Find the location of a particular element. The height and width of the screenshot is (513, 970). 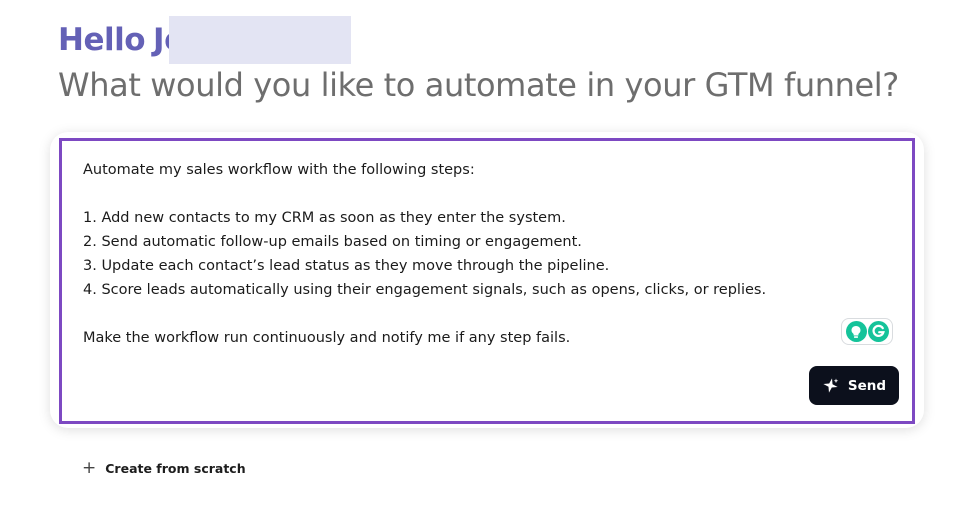

lightbulb-icon is located at coordinates (856, 331).